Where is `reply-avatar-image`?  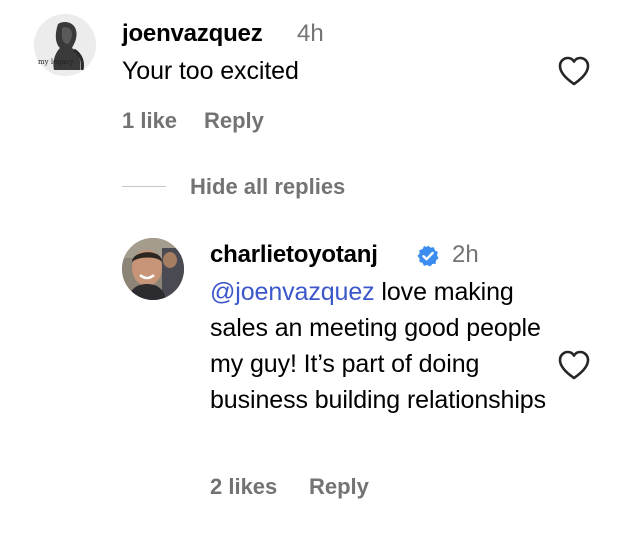
reply-avatar-image is located at coordinates (153, 269).